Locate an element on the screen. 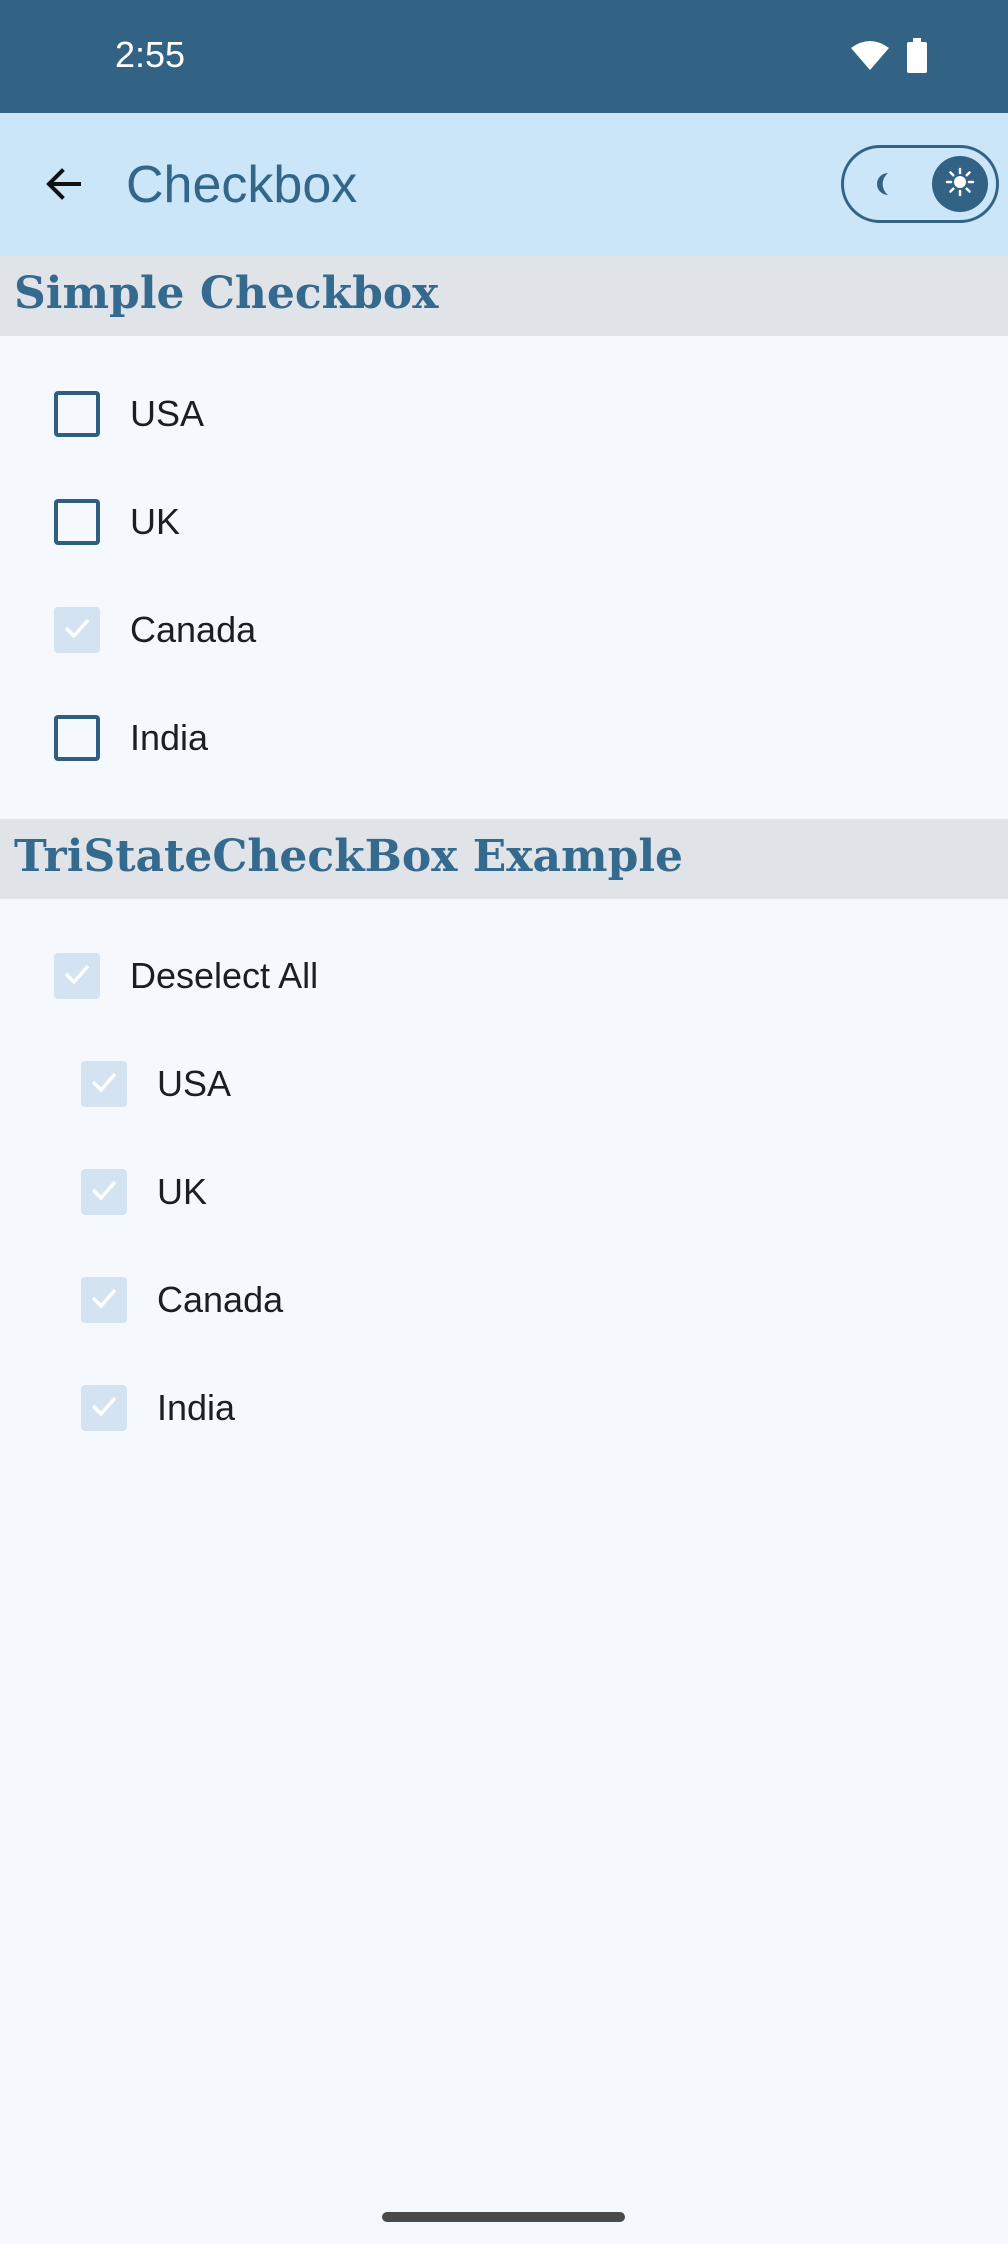 This screenshot has width=1008, height=2244. tristate-checkbox-header: TriStateCheckBox Example is located at coordinates (504, 859).